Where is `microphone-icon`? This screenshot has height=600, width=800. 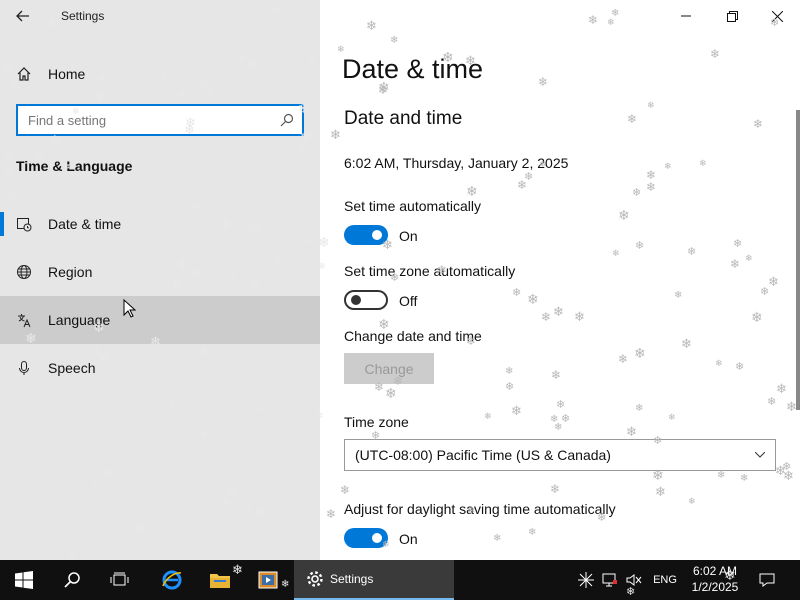
microphone-icon is located at coordinates (24, 368).